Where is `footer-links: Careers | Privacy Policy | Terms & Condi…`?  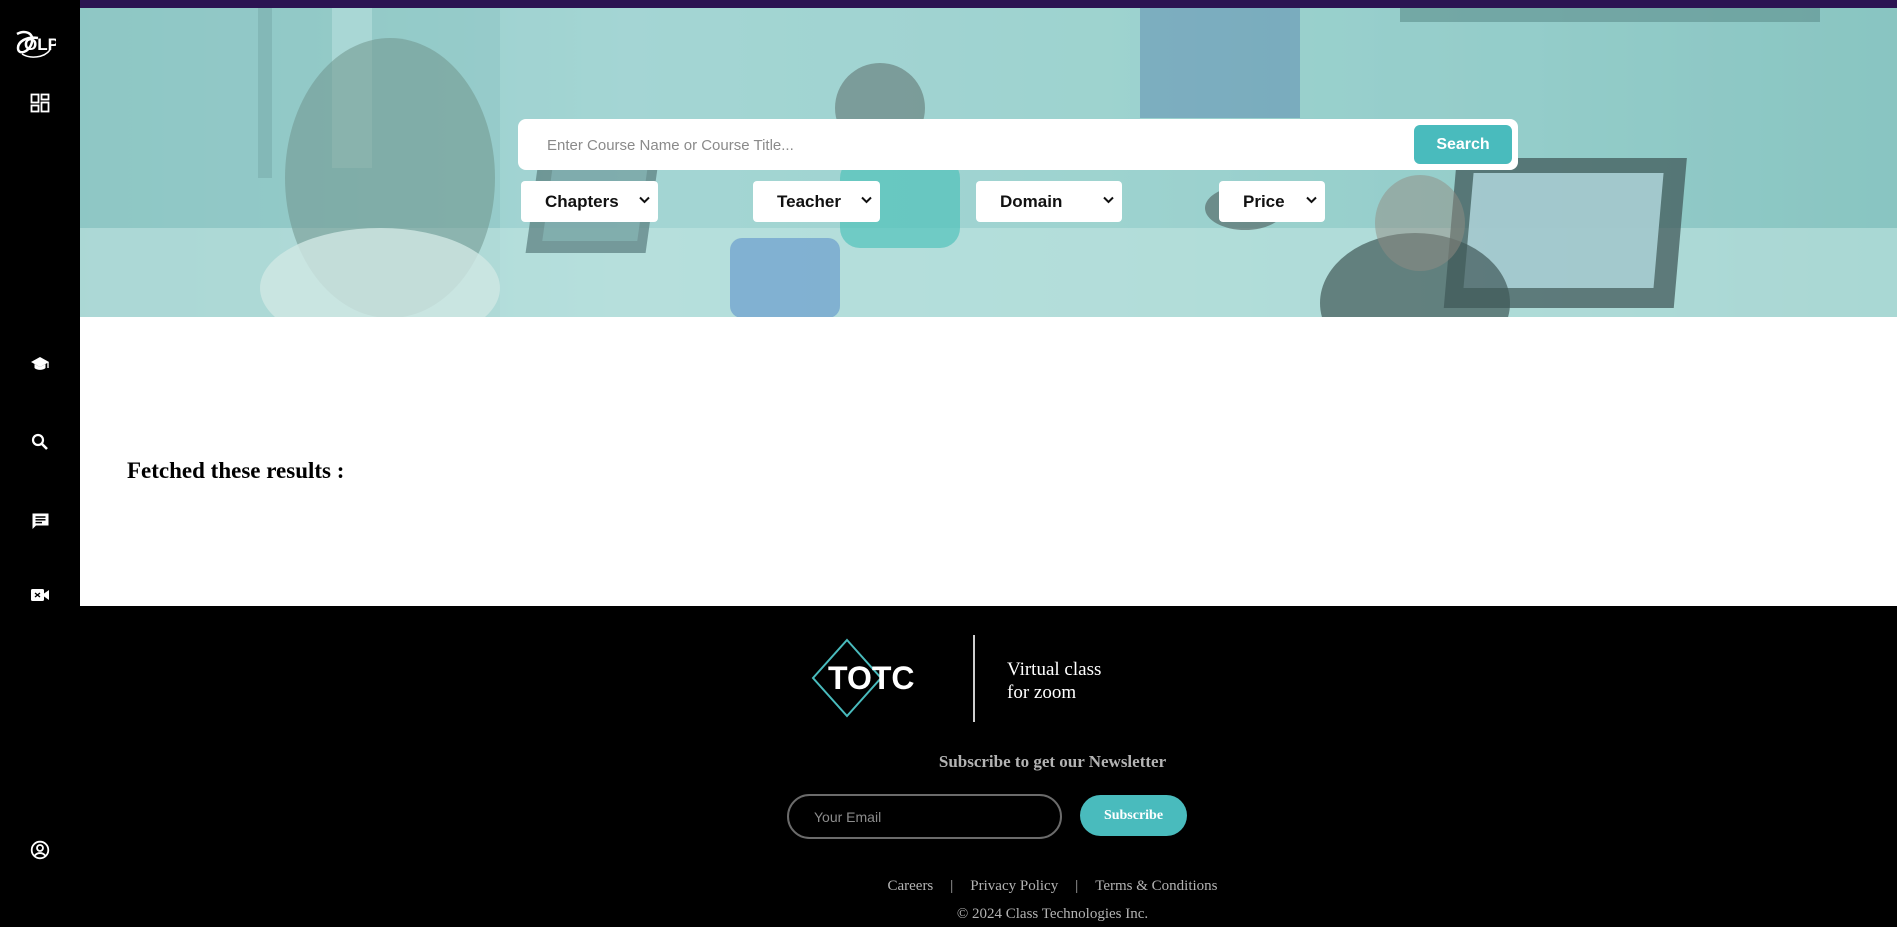
footer-links: Careers | Privacy Policy | Terms & Condi… is located at coordinates (988, 886).